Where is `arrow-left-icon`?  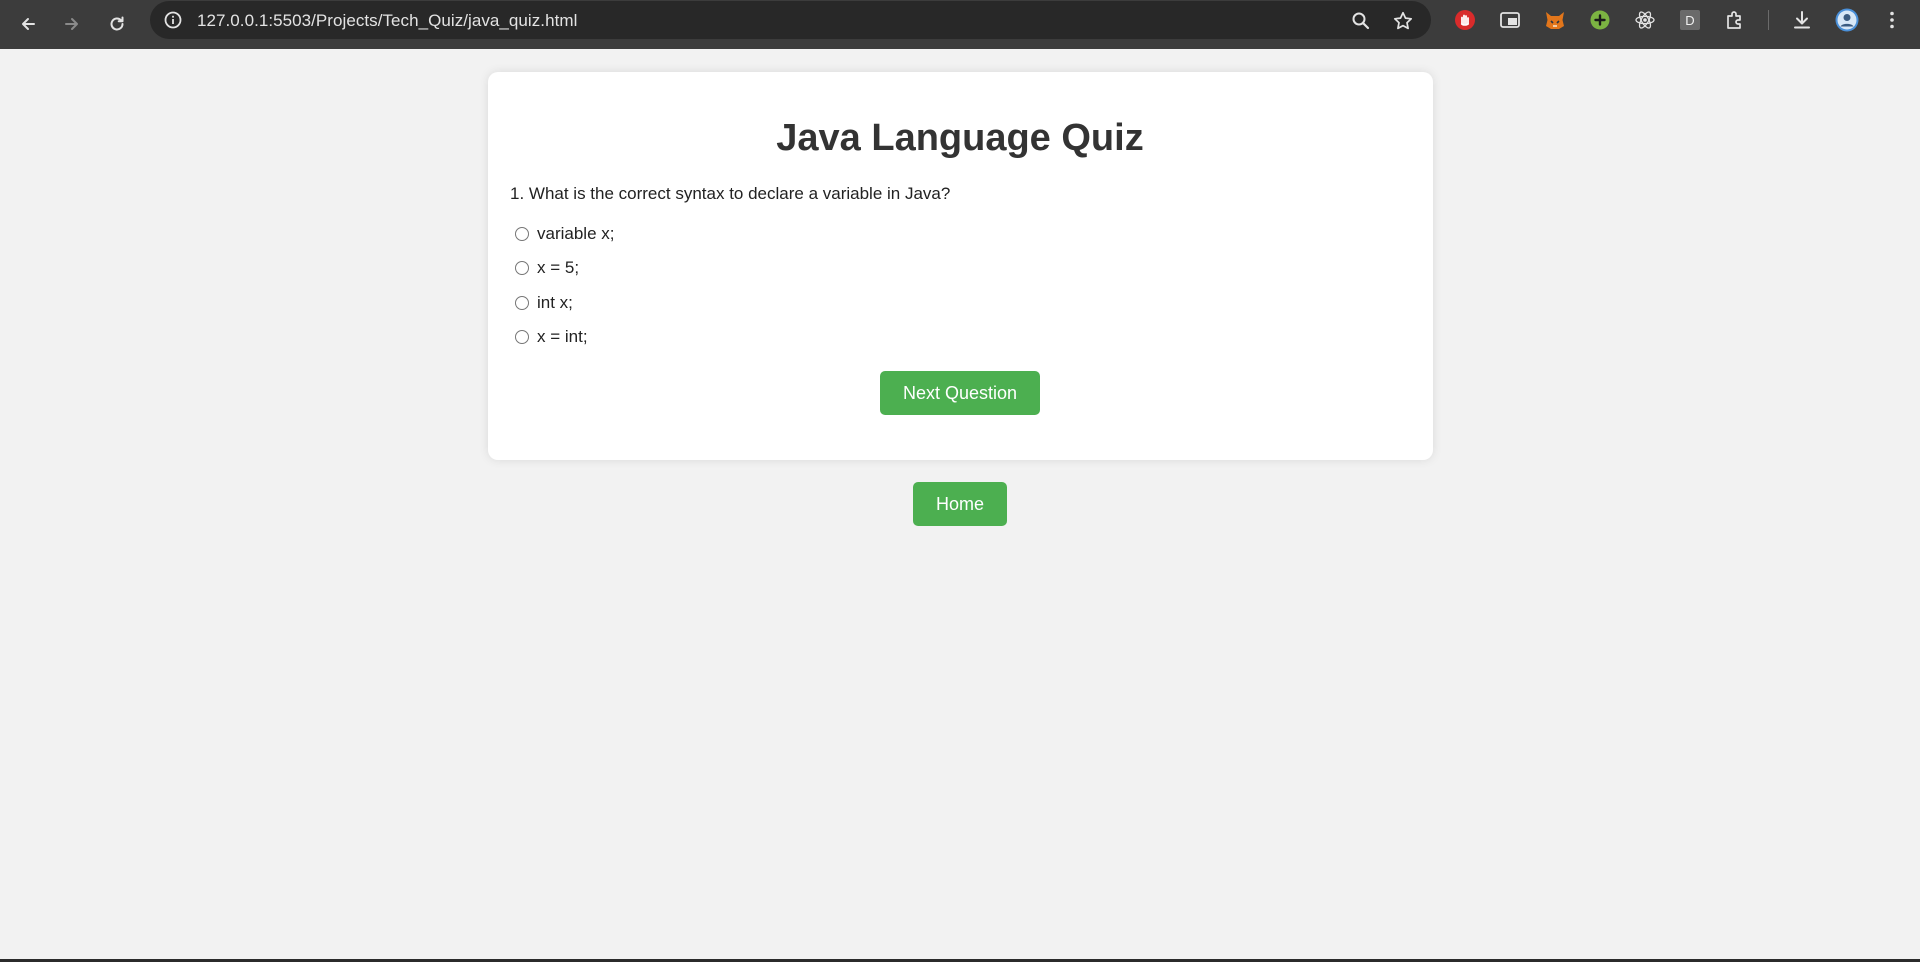
arrow-left-icon is located at coordinates (28, 24).